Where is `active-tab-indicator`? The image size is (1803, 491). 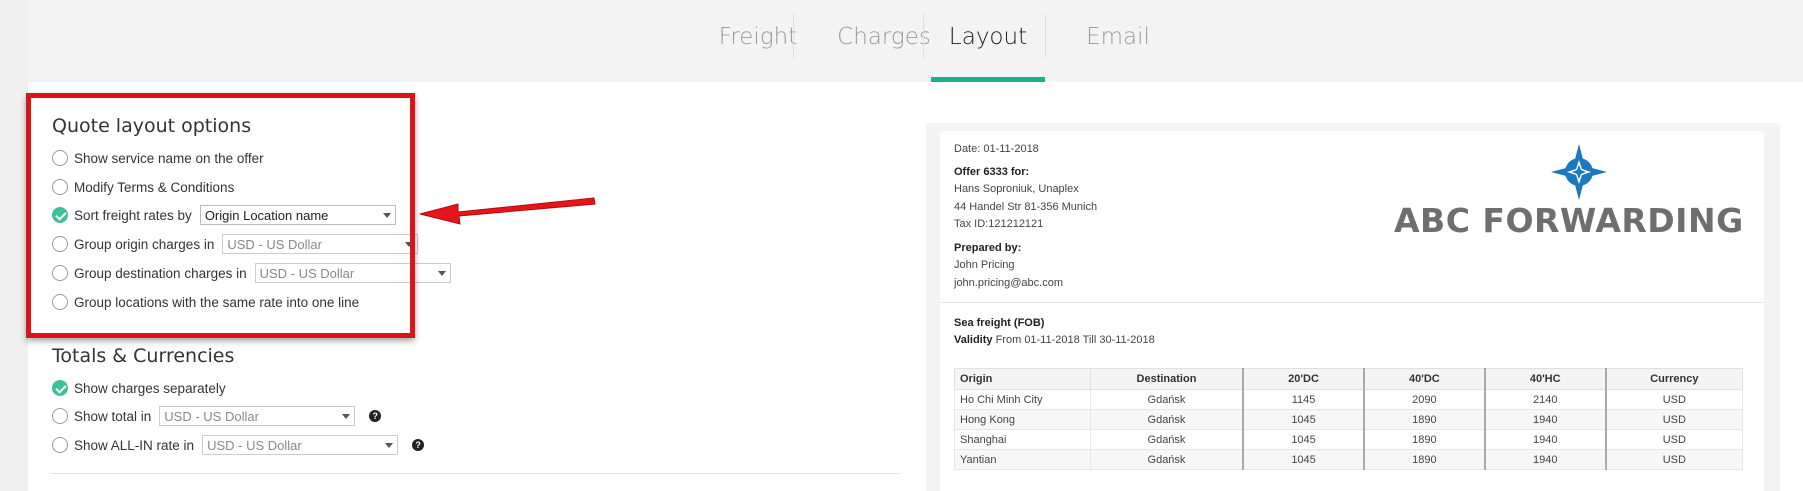
active-tab-indicator is located at coordinates (988, 79).